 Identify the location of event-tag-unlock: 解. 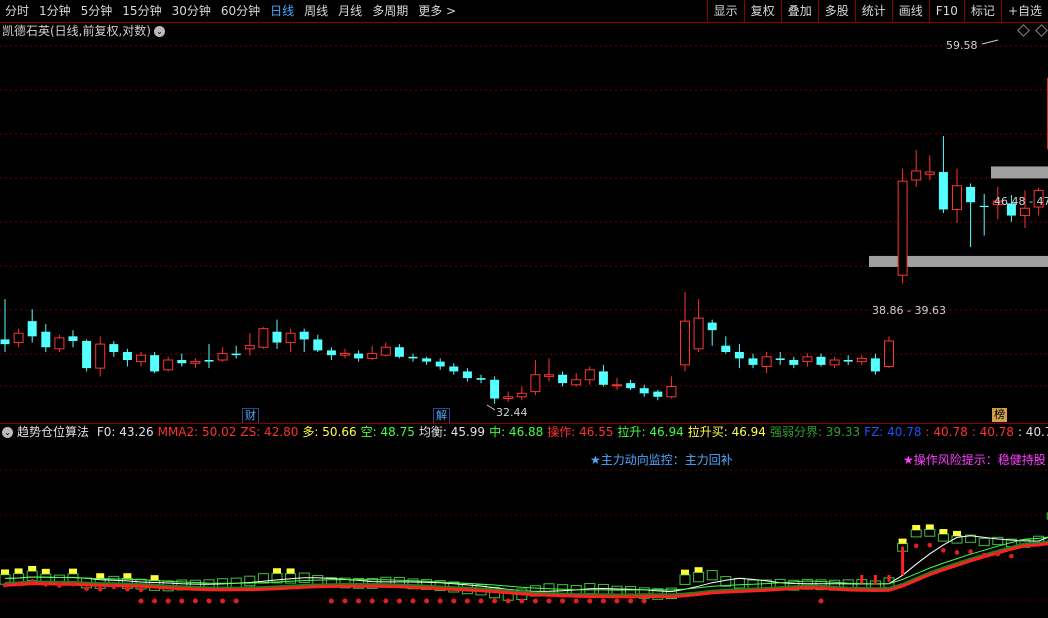
(441, 416).